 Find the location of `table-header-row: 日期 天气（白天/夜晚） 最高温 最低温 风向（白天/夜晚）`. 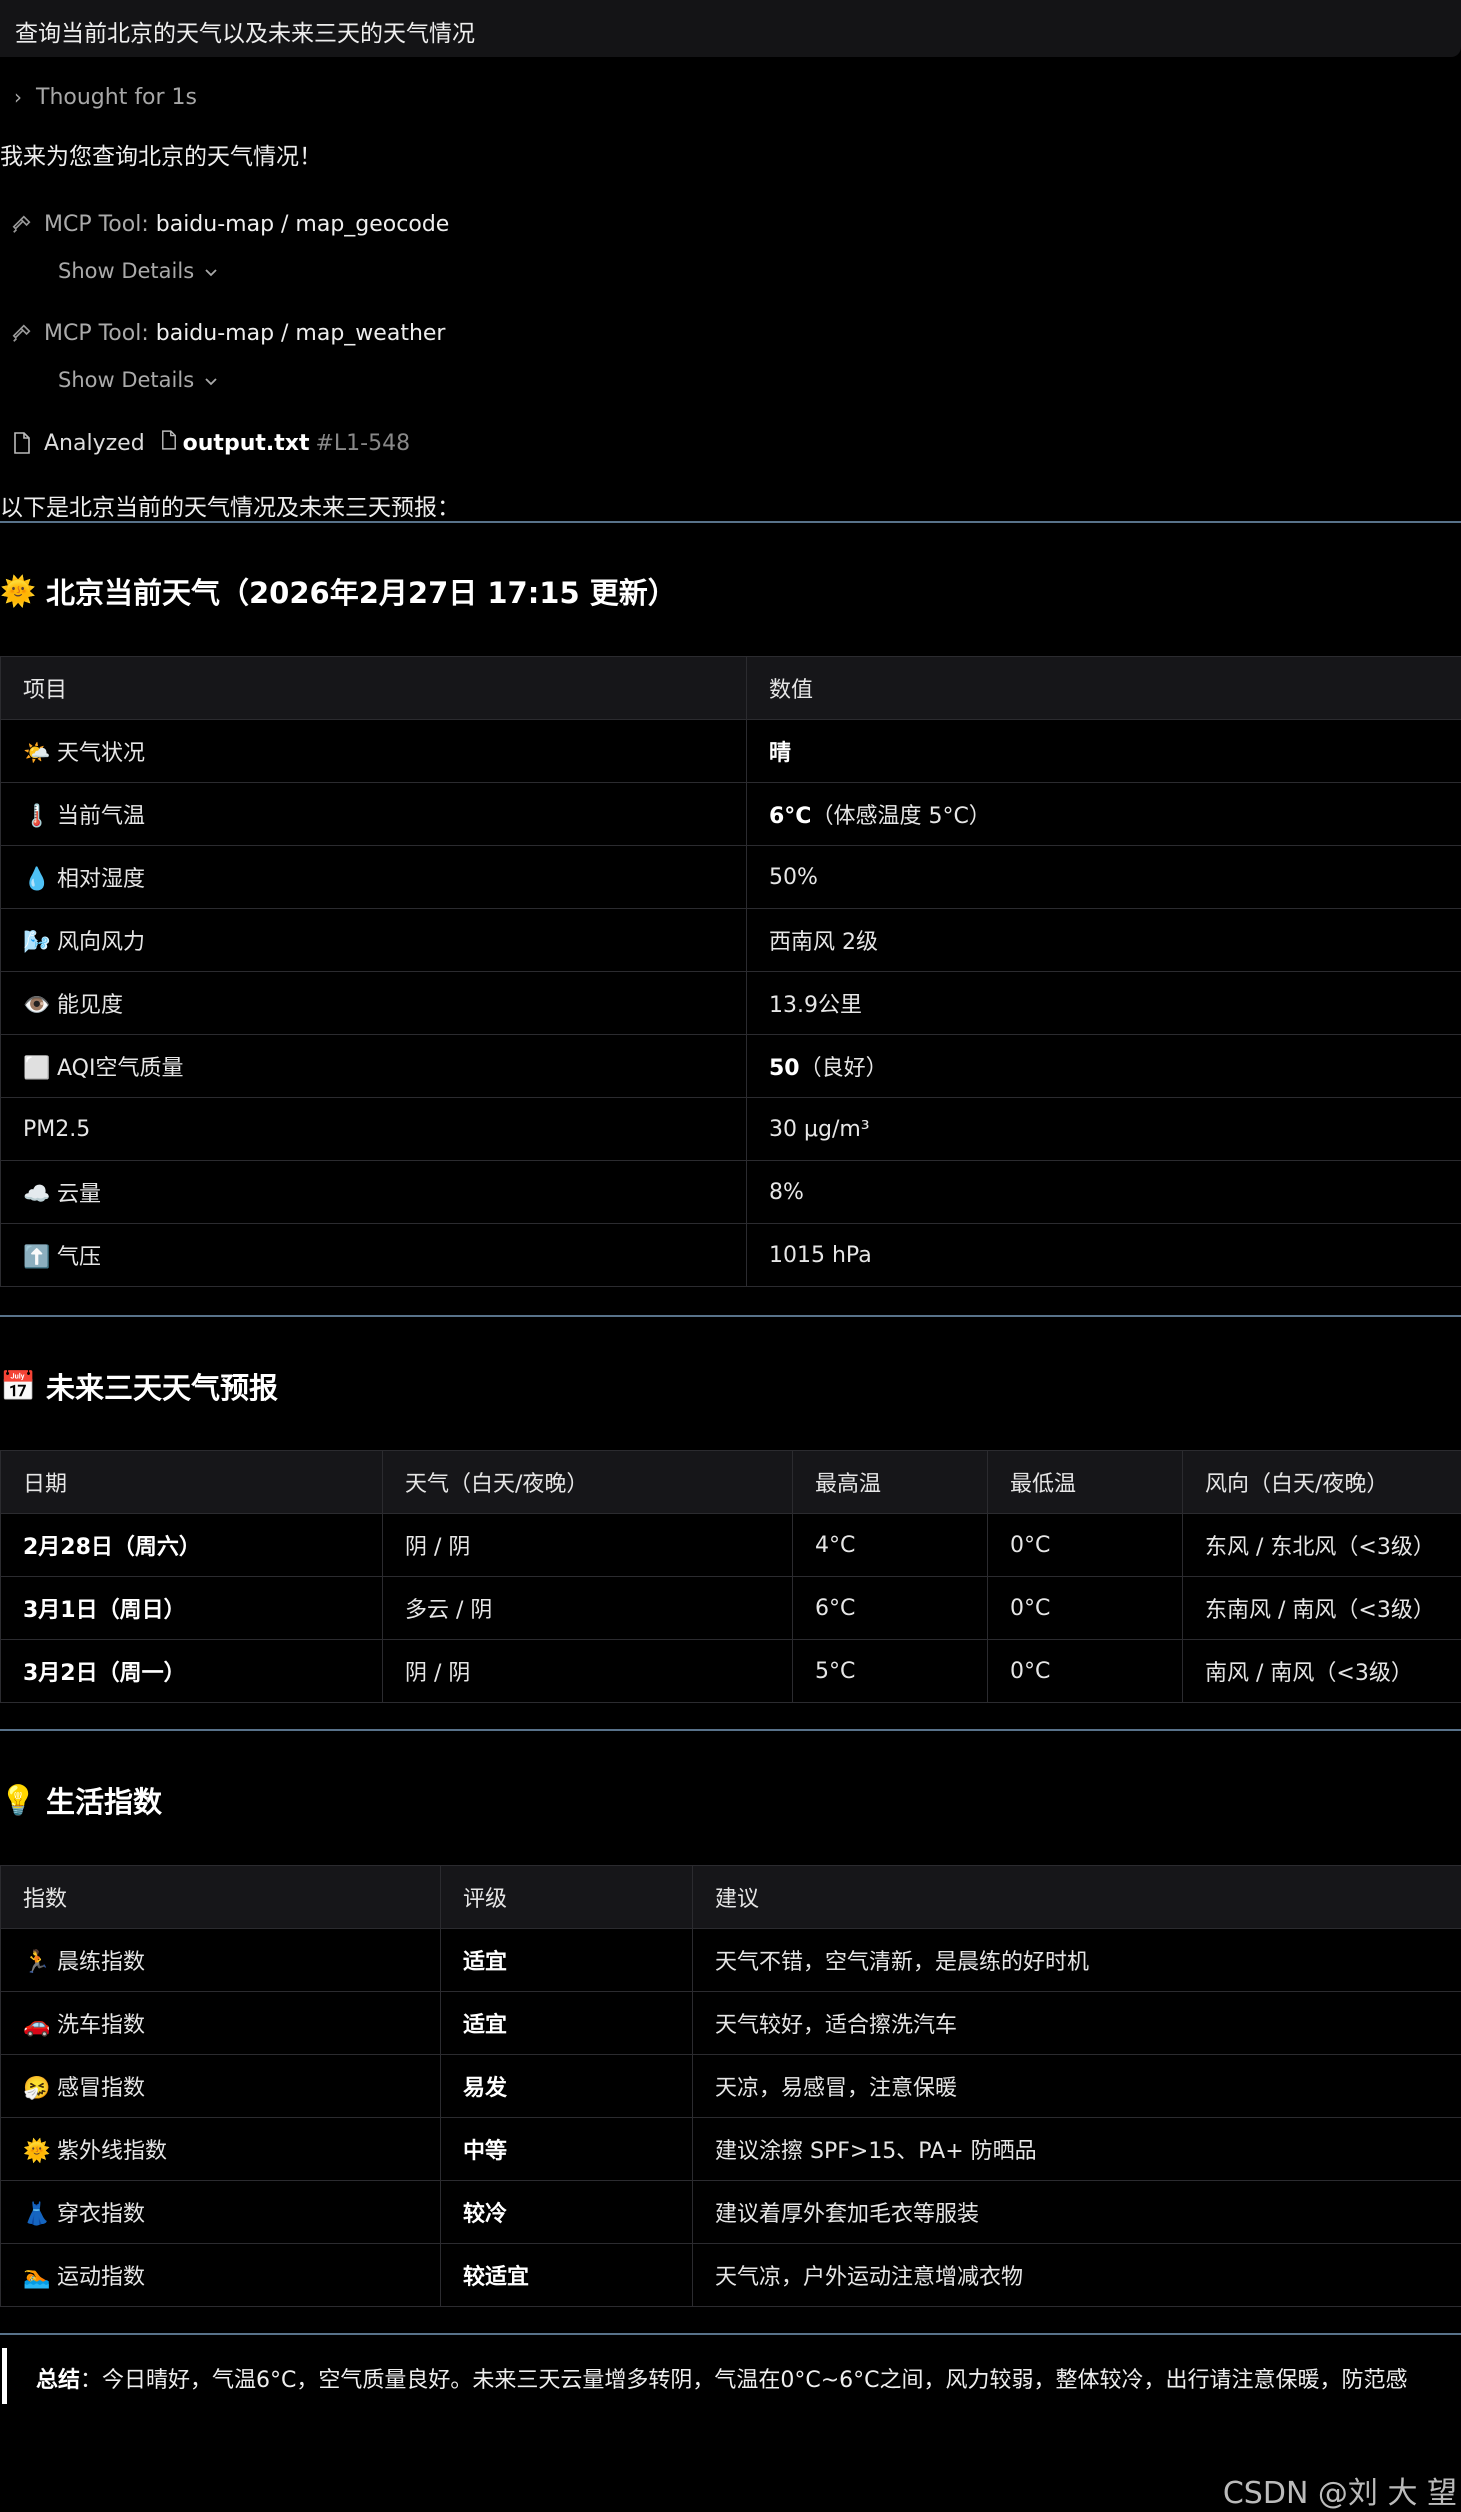

table-header-row: 日期 天气（白天/夜晚） 最高温 最低温 风向（白天/夜晚） is located at coordinates (731, 1482).